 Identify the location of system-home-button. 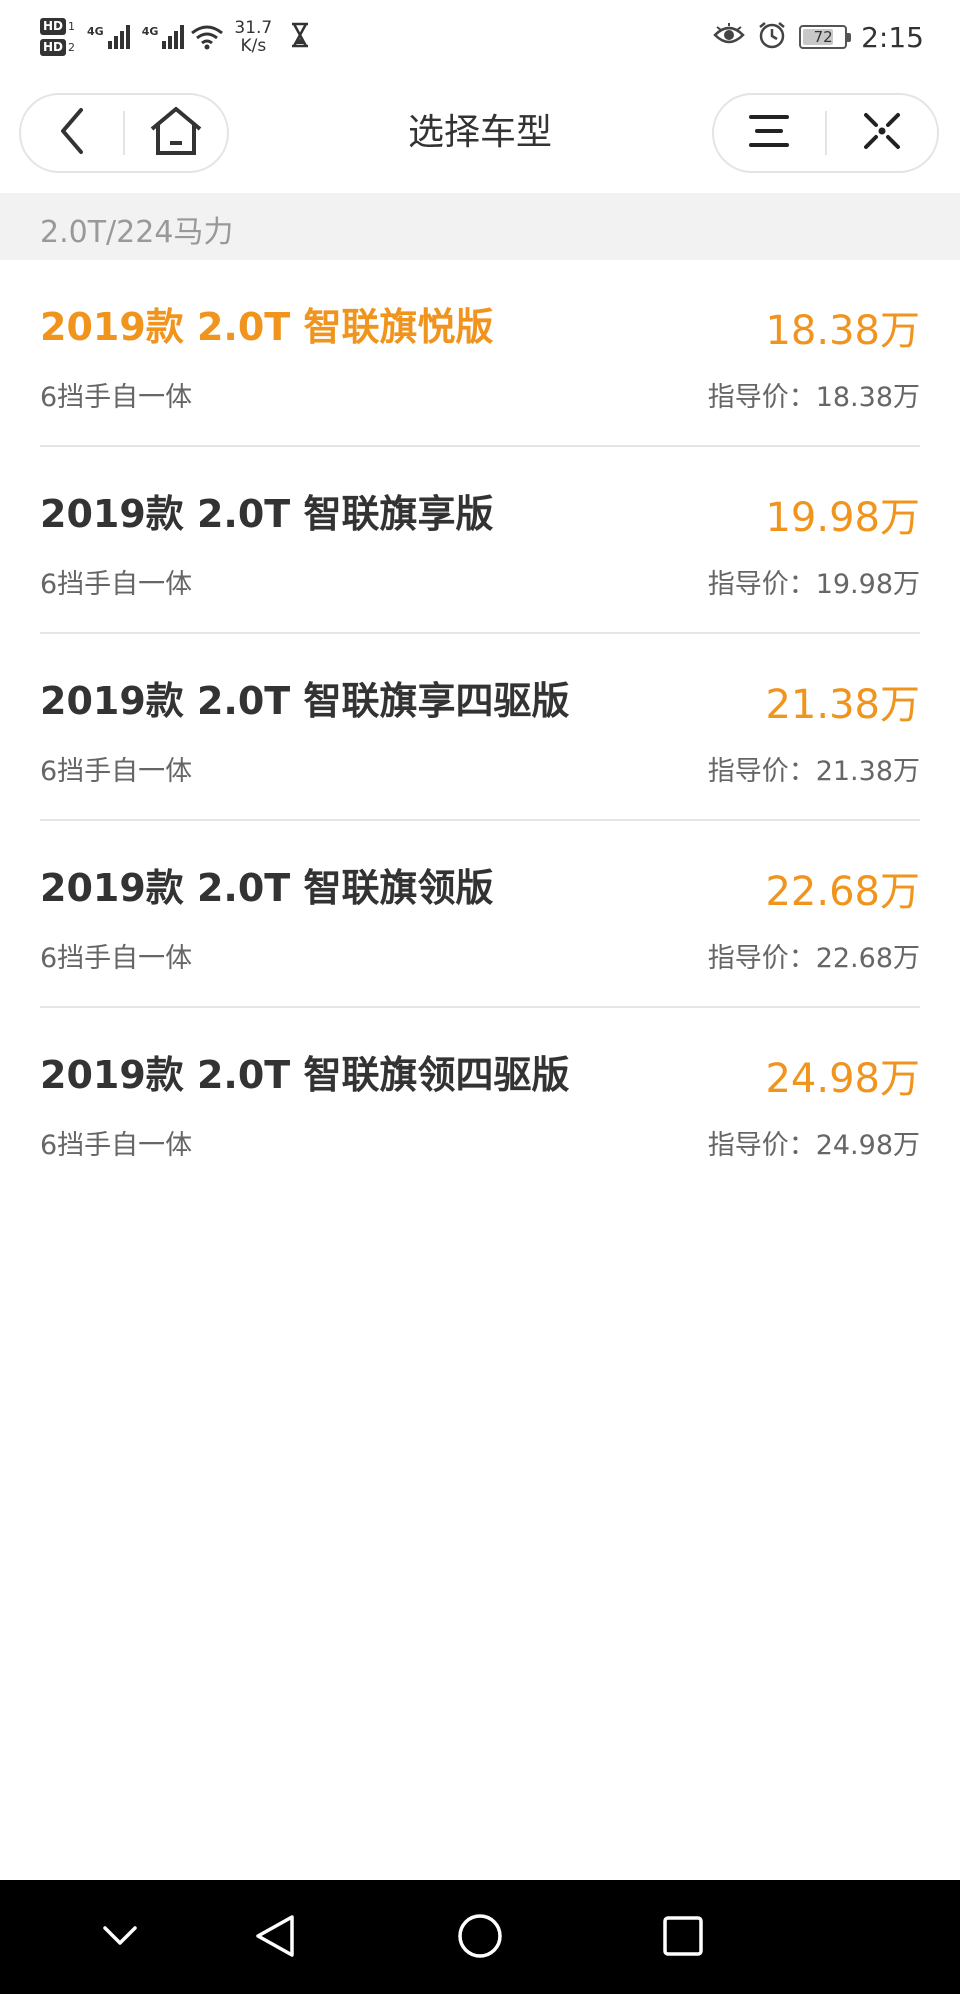
(480, 1938).